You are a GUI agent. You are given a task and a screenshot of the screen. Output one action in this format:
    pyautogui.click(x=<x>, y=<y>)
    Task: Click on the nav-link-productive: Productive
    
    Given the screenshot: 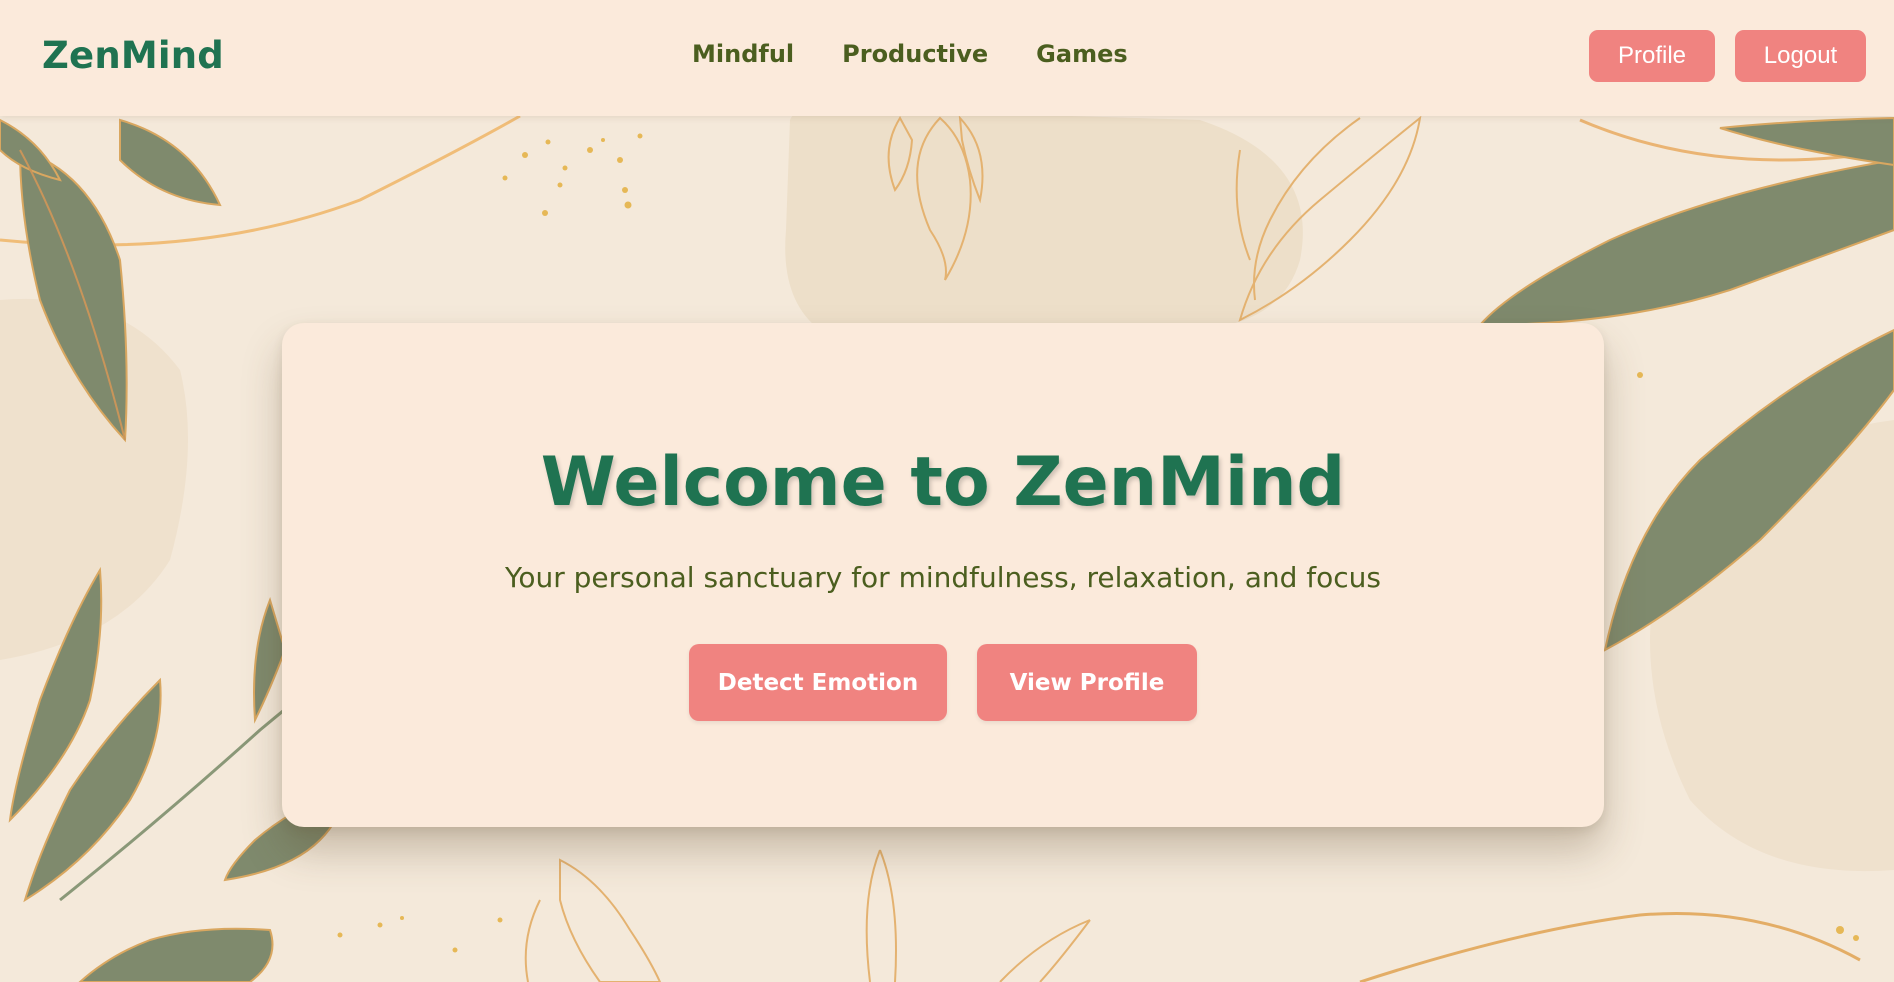 What is the action you would take?
    pyautogui.click(x=915, y=54)
    